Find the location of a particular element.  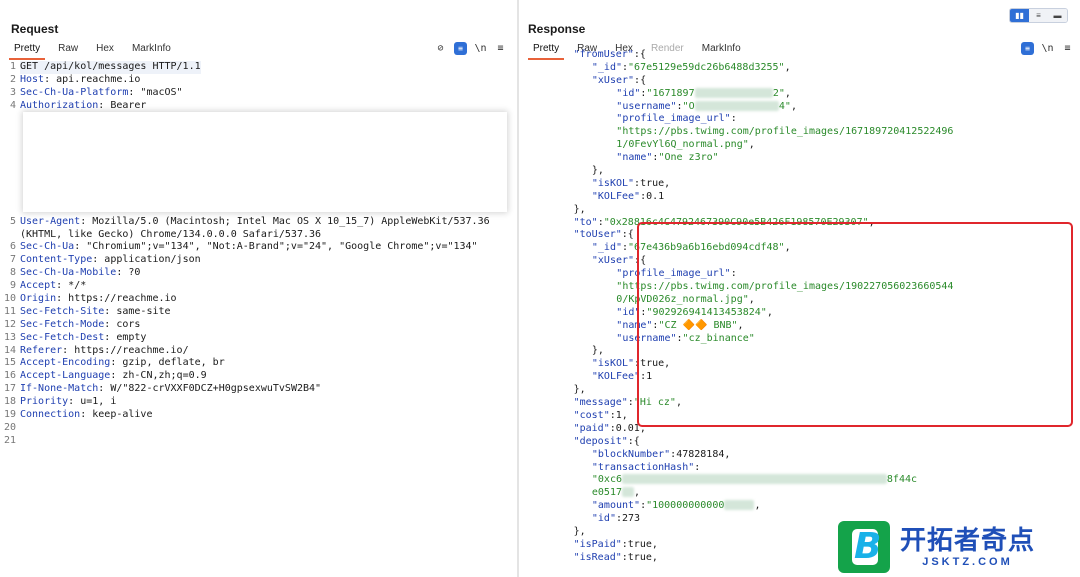

response-line: "KOLFee":0.1 is located at coordinates (799, 197).